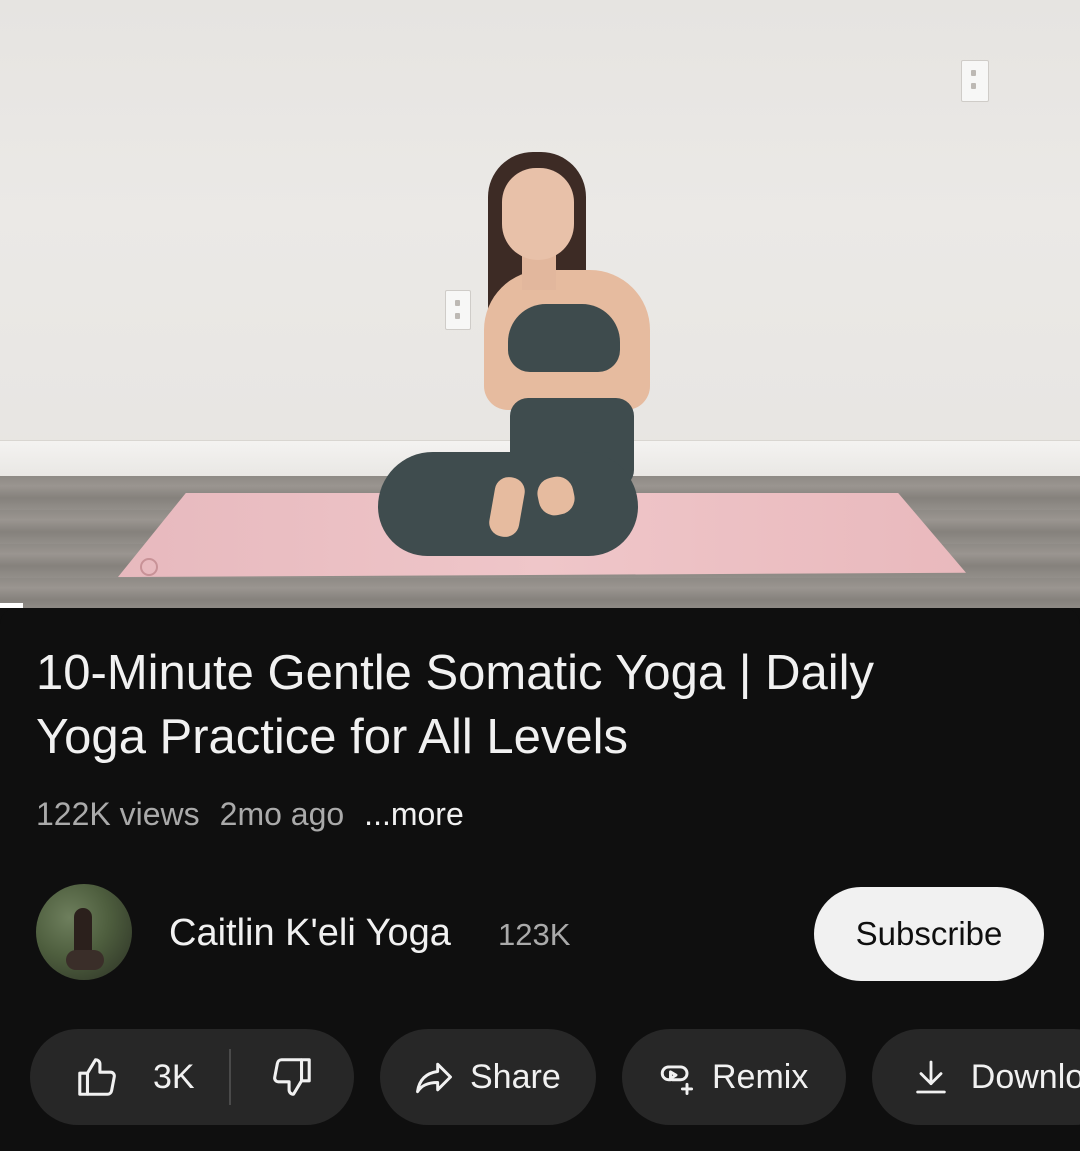 The image size is (1080, 1151). What do you see at coordinates (564, 338) in the screenshot?
I see `person-top` at bounding box center [564, 338].